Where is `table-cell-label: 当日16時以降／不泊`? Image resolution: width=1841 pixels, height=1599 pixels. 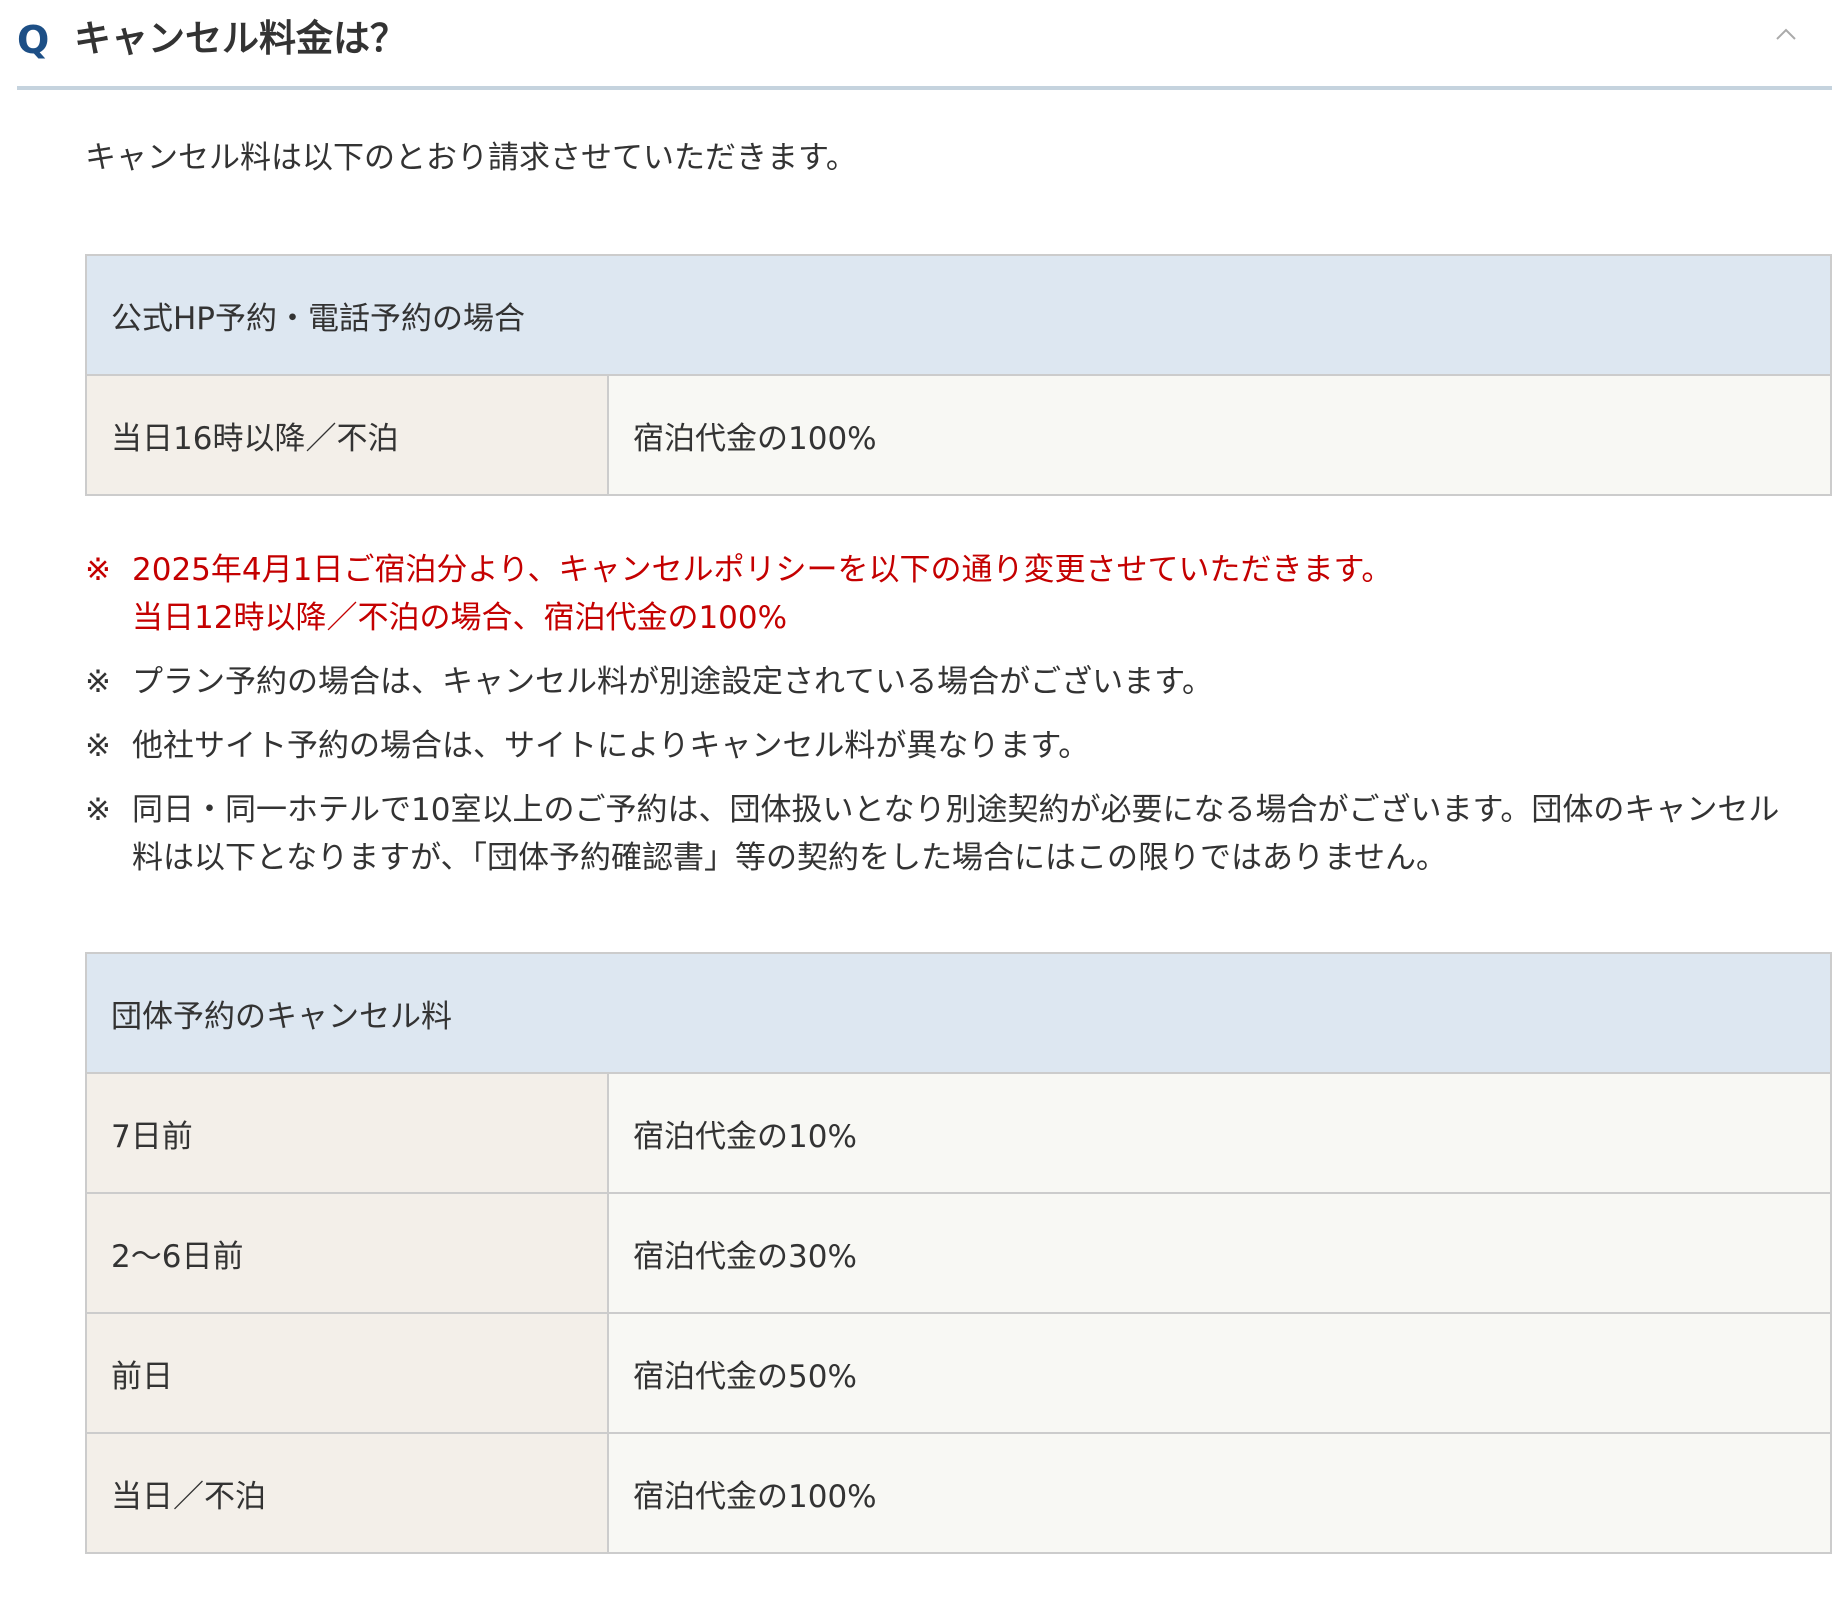 table-cell-label: 当日16時以降／不泊 is located at coordinates (347, 435).